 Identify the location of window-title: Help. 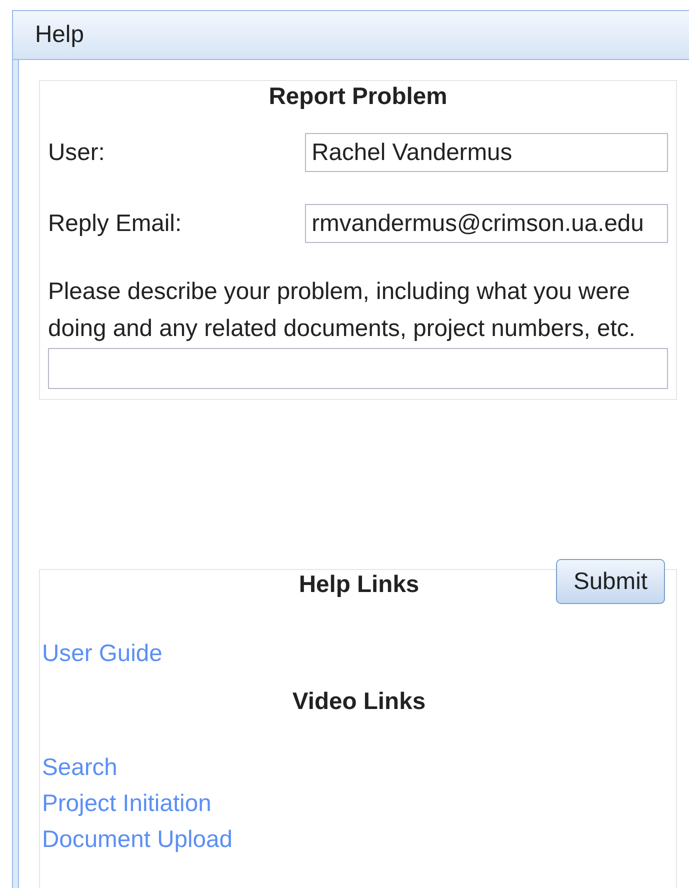
(59, 35).